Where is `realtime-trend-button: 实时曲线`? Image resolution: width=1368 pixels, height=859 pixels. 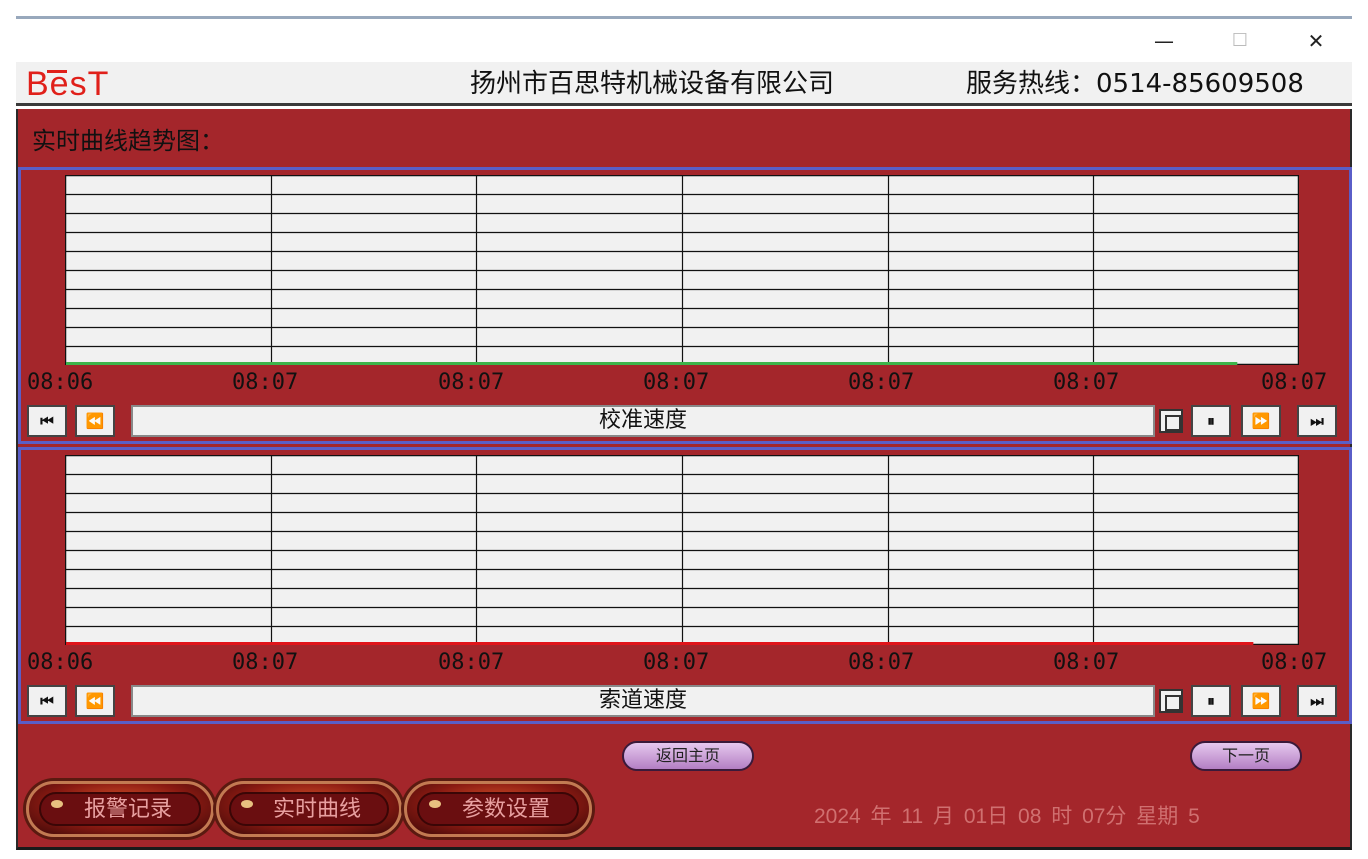 realtime-trend-button: 实时曲线 is located at coordinates (309, 809).